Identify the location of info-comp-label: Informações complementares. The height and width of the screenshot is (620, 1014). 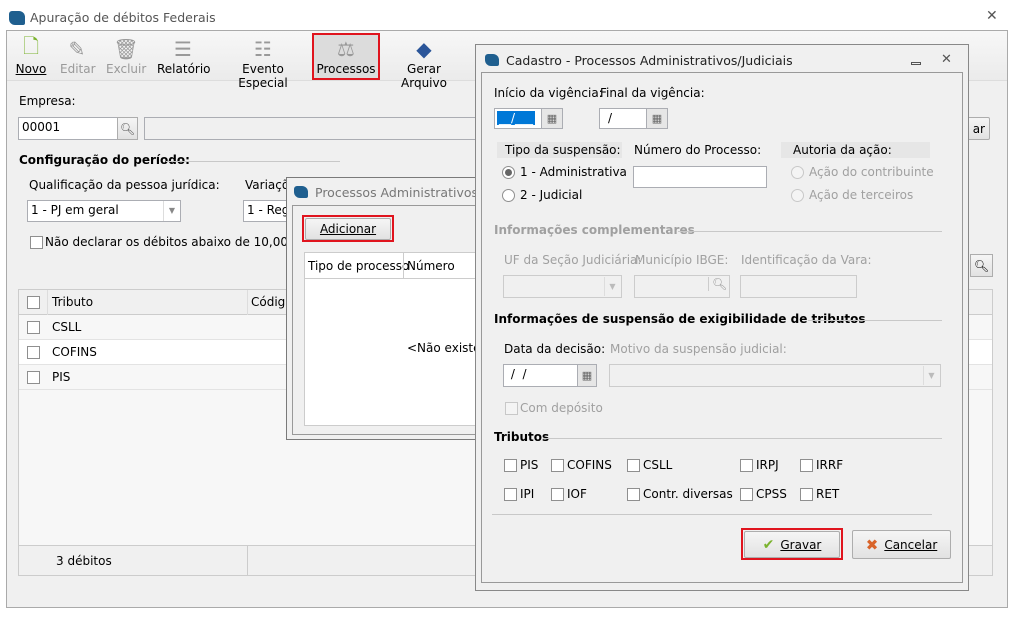
(594, 230).